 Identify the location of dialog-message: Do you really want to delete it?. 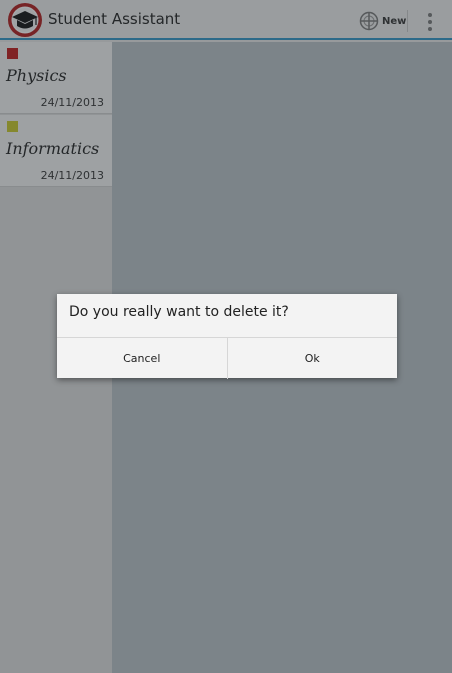
(179, 312).